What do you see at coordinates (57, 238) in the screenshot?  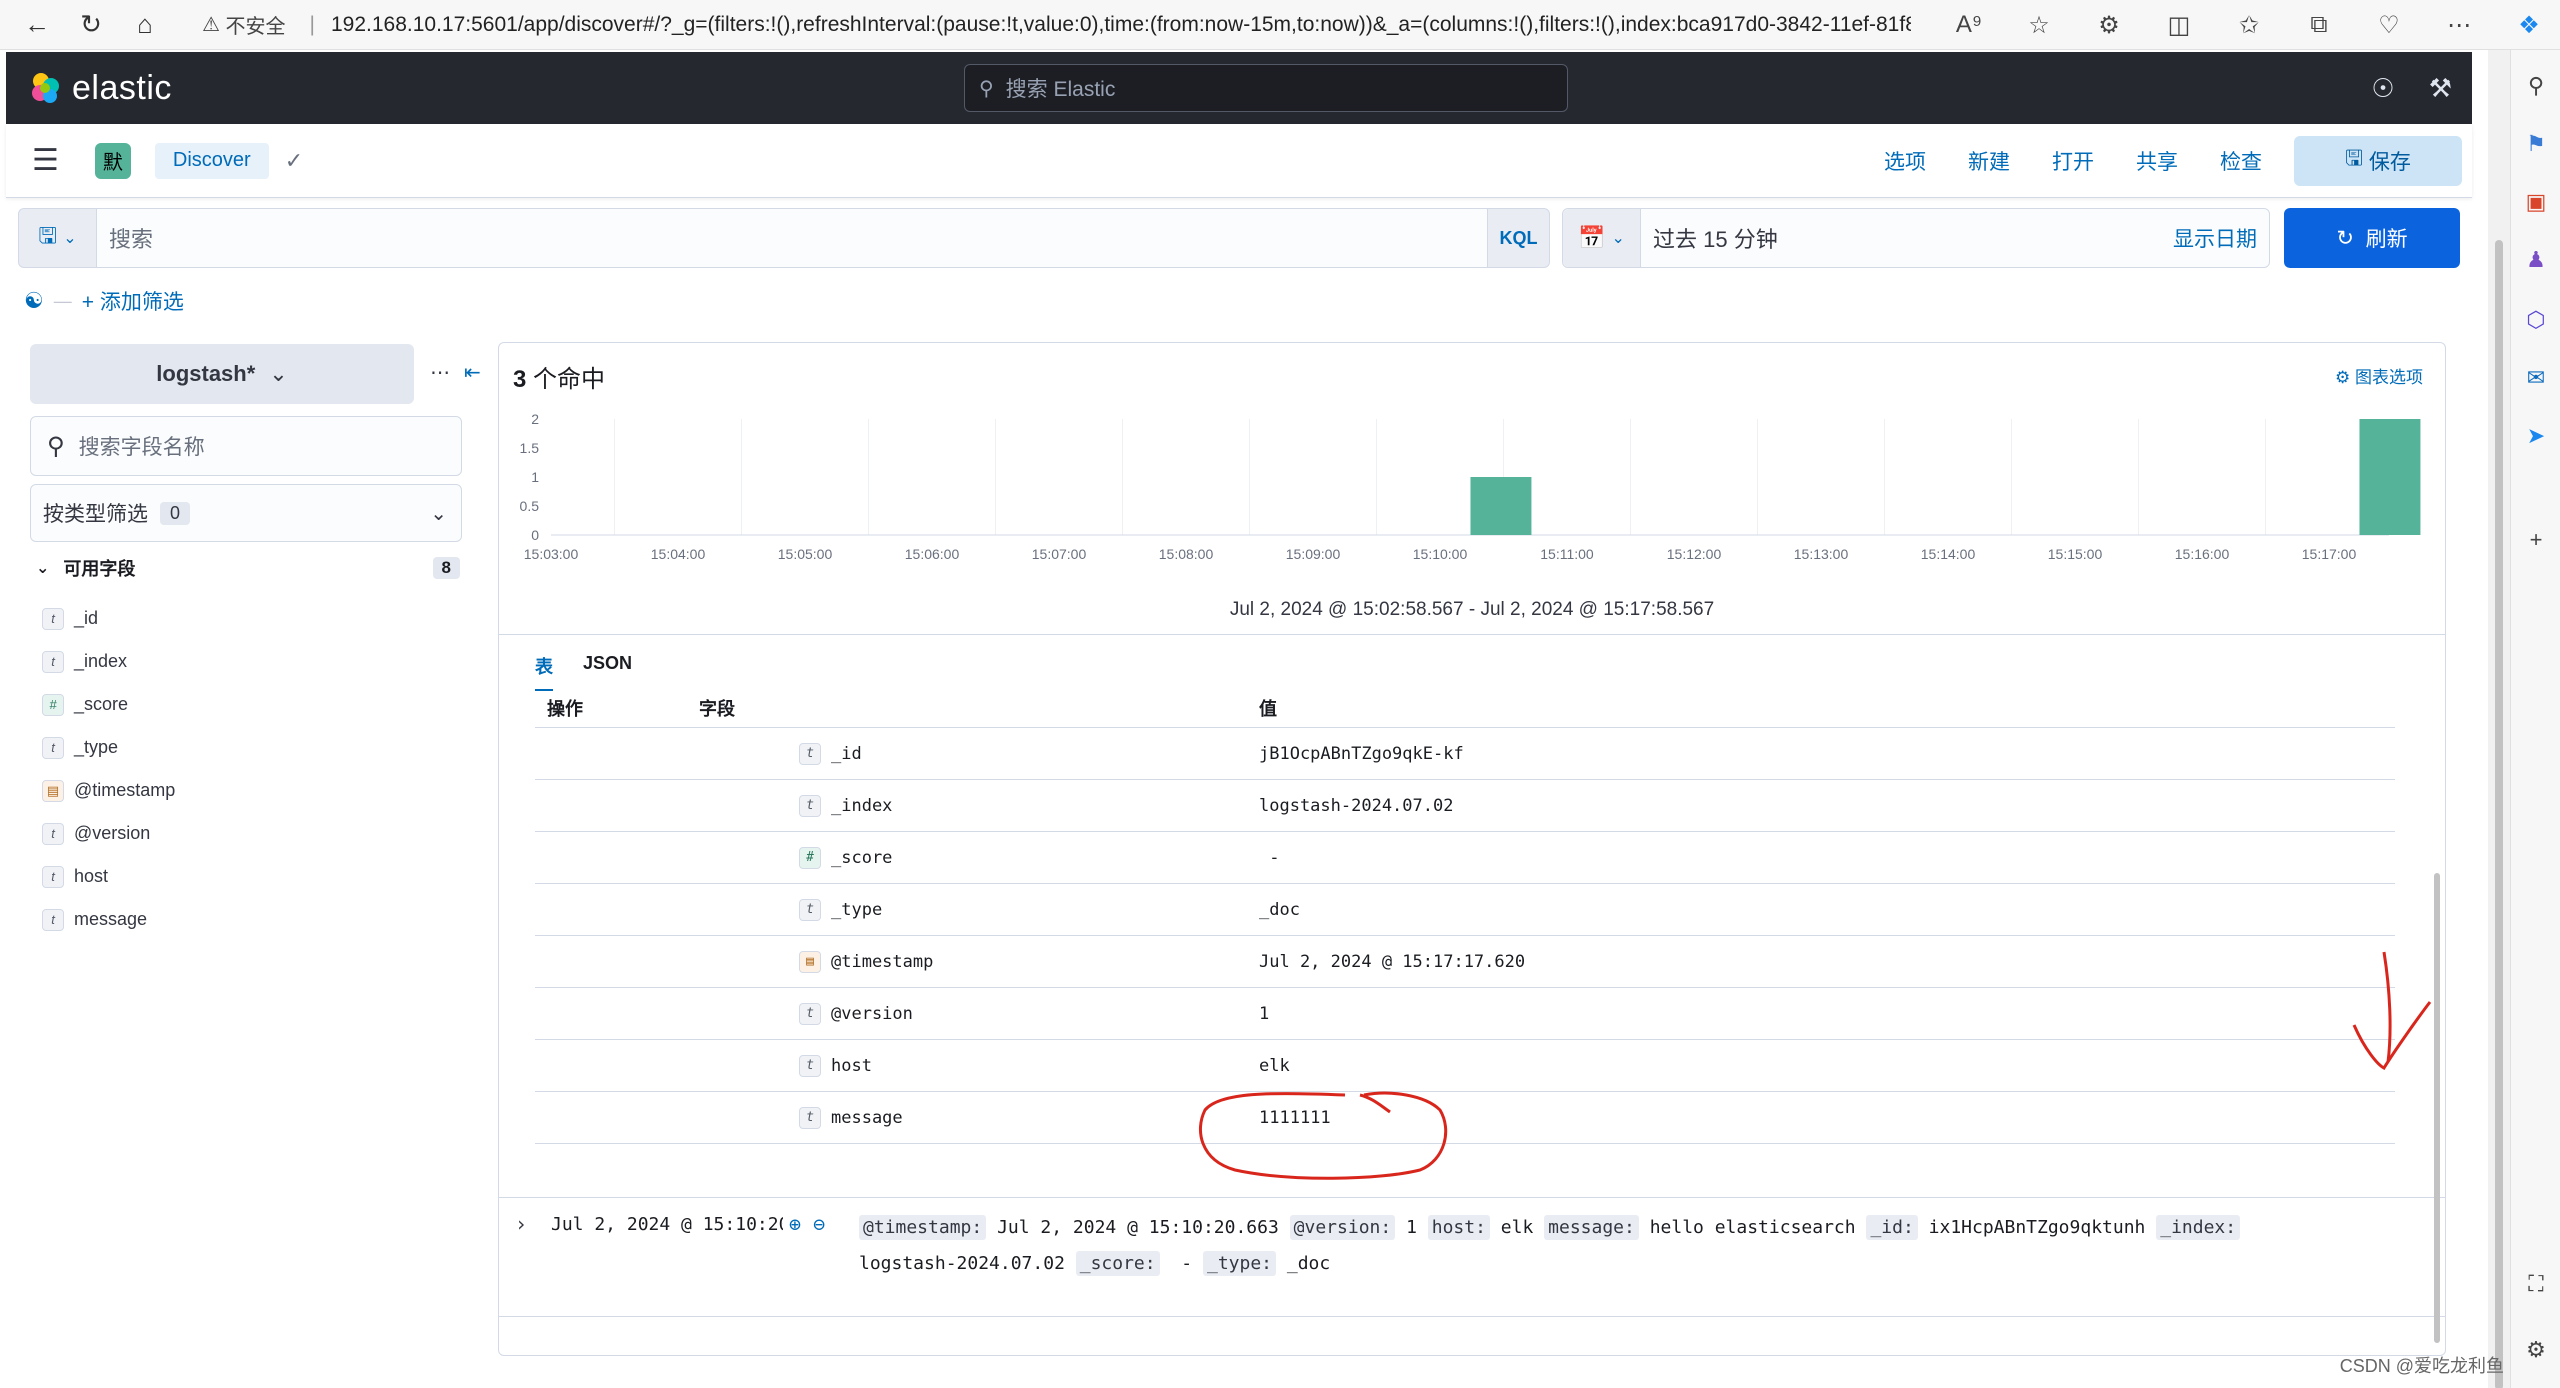 I see `saved-query-button: 🖫 ⌄` at bounding box center [57, 238].